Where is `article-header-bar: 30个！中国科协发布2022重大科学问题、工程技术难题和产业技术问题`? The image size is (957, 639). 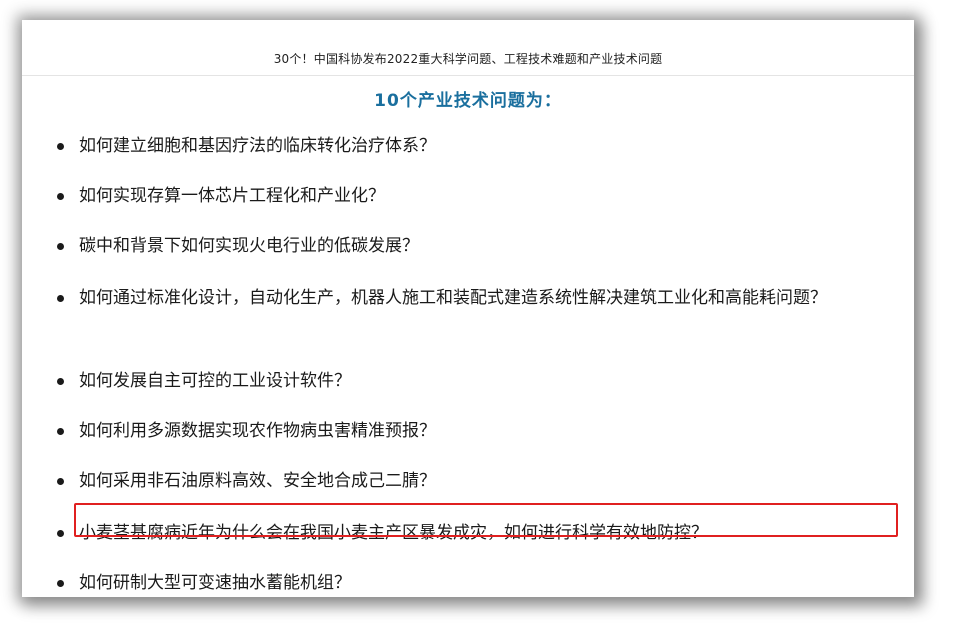
article-header-bar: 30个！中国科协发布2022重大科学问题、工程技术难题和产业技术问题 is located at coordinates (468, 48).